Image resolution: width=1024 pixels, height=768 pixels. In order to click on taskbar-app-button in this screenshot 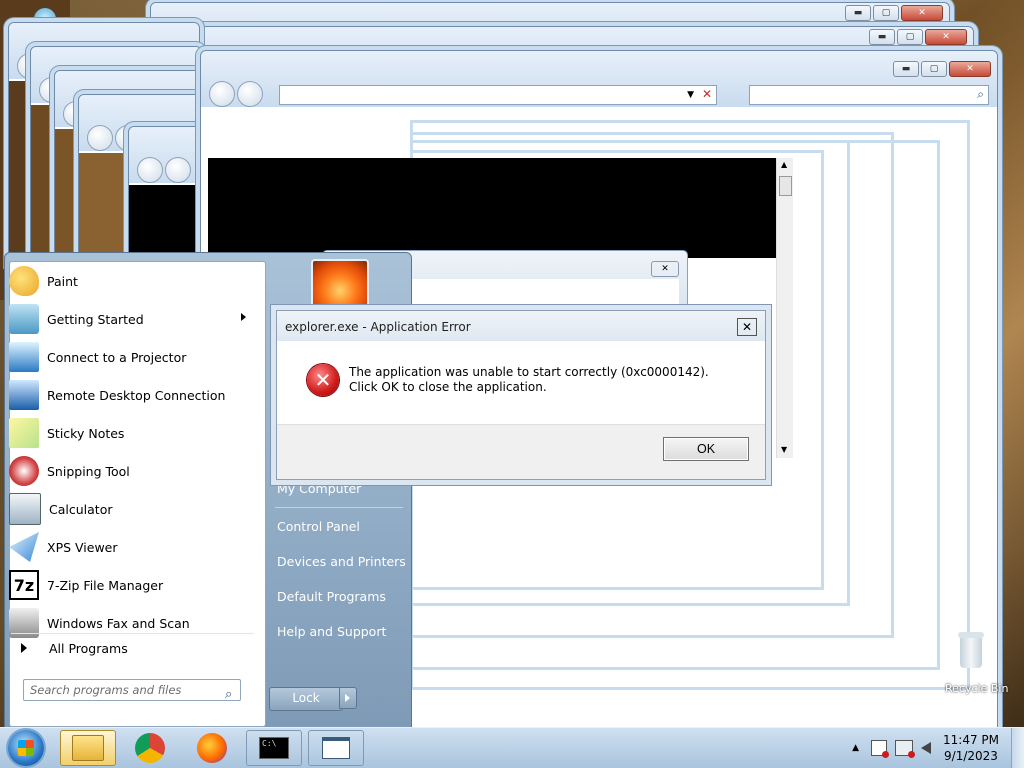, I will do `click(336, 748)`.